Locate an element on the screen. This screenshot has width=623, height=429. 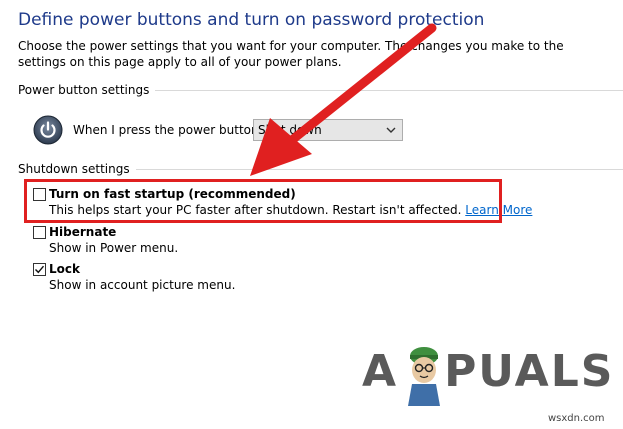
shutdown-settings-header: Shutdown settings is located at coordinates (320, 169).